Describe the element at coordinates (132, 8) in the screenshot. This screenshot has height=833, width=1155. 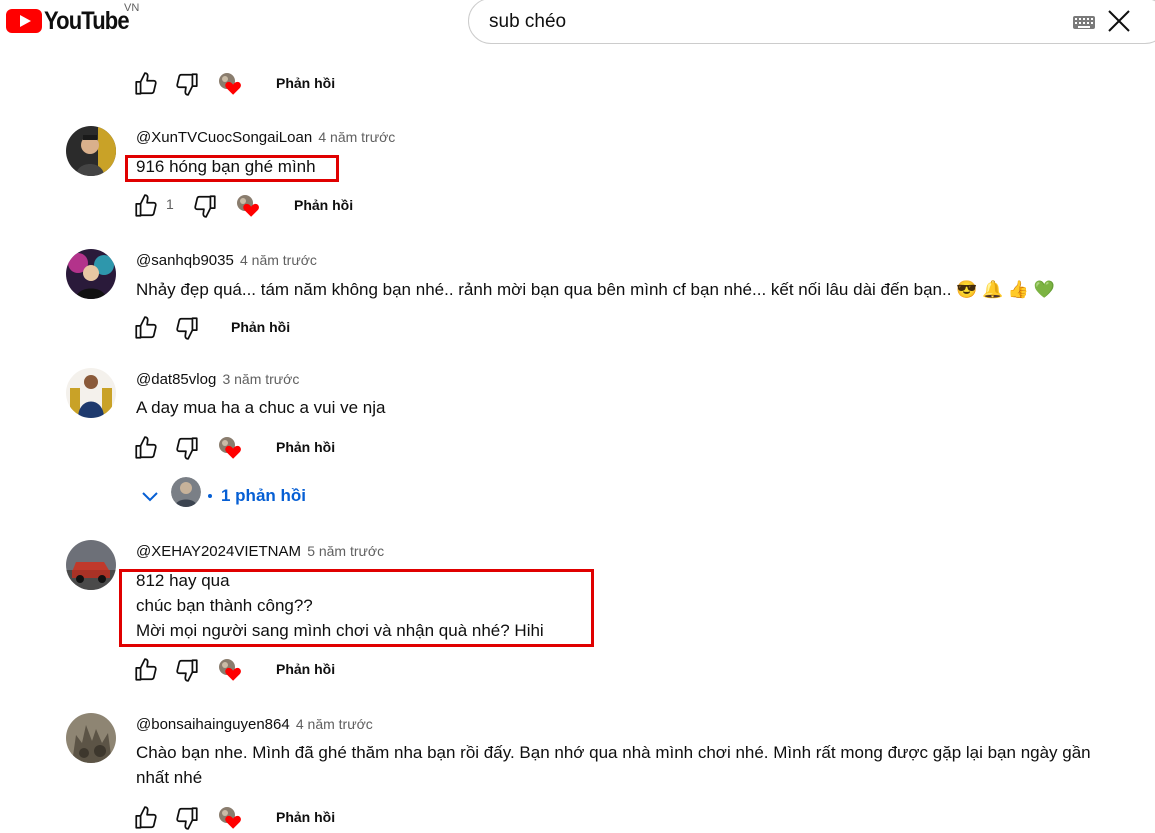
I see `region-code: VN` at that location.